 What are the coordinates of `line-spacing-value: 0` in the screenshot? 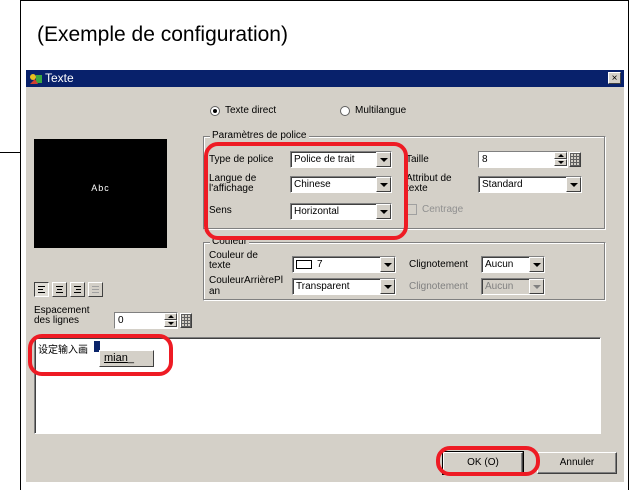 It's located at (121, 320).